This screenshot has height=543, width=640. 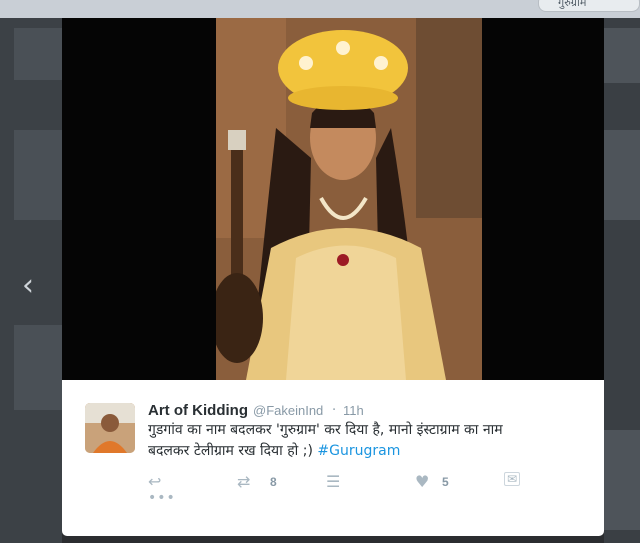 I want to click on hashtag-link: #Gurugram, so click(x=358, y=451).